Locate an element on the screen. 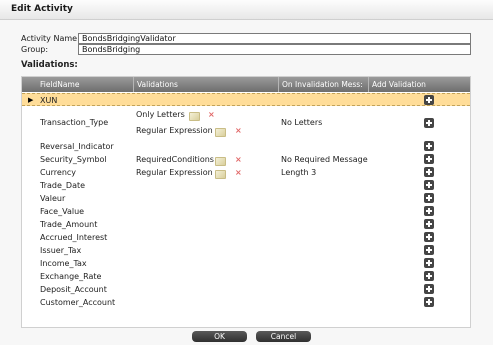 This screenshot has height=345, width=493. field-name-cell: Transaction_Type is located at coordinates (74, 122).